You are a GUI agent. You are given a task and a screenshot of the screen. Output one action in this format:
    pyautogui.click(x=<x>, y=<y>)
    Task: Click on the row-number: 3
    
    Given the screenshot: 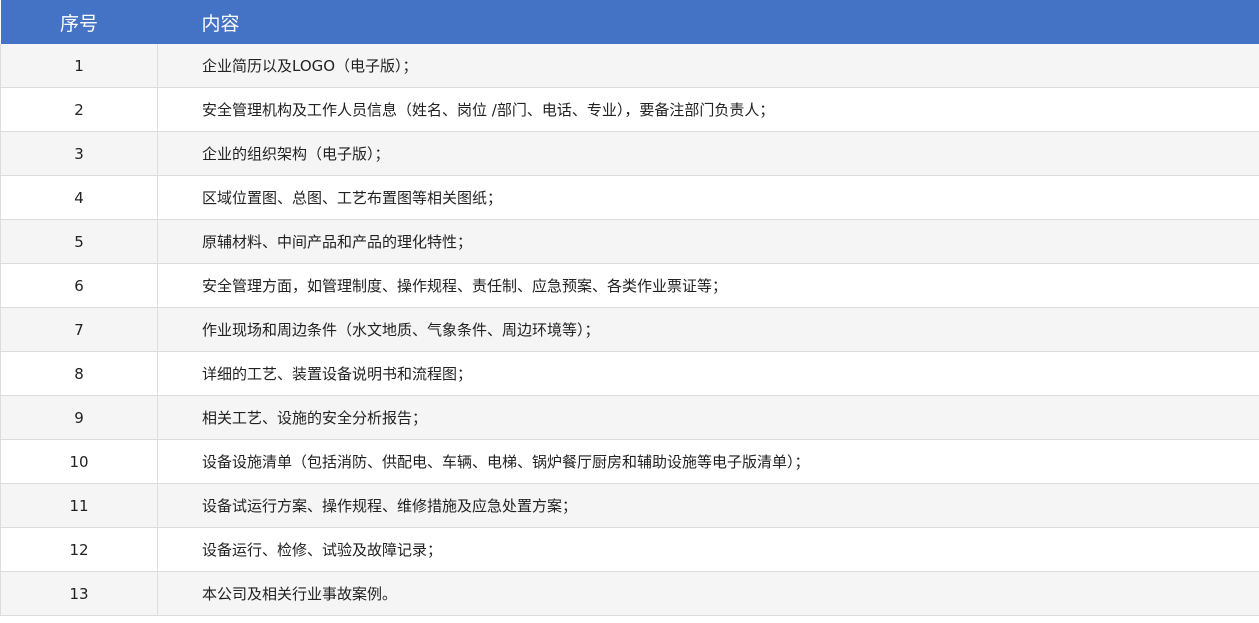 What is the action you would take?
    pyautogui.click(x=79, y=153)
    